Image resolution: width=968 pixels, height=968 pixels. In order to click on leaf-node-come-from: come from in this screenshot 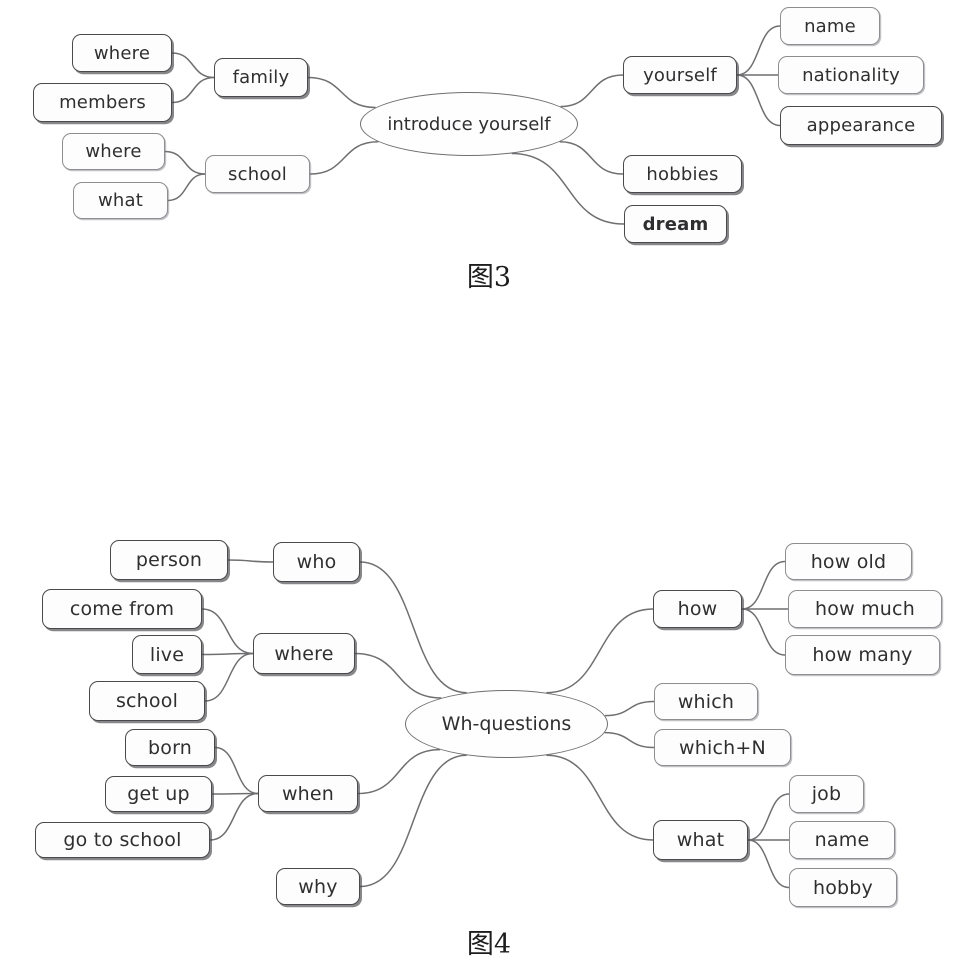, I will do `click(122, 609)`.